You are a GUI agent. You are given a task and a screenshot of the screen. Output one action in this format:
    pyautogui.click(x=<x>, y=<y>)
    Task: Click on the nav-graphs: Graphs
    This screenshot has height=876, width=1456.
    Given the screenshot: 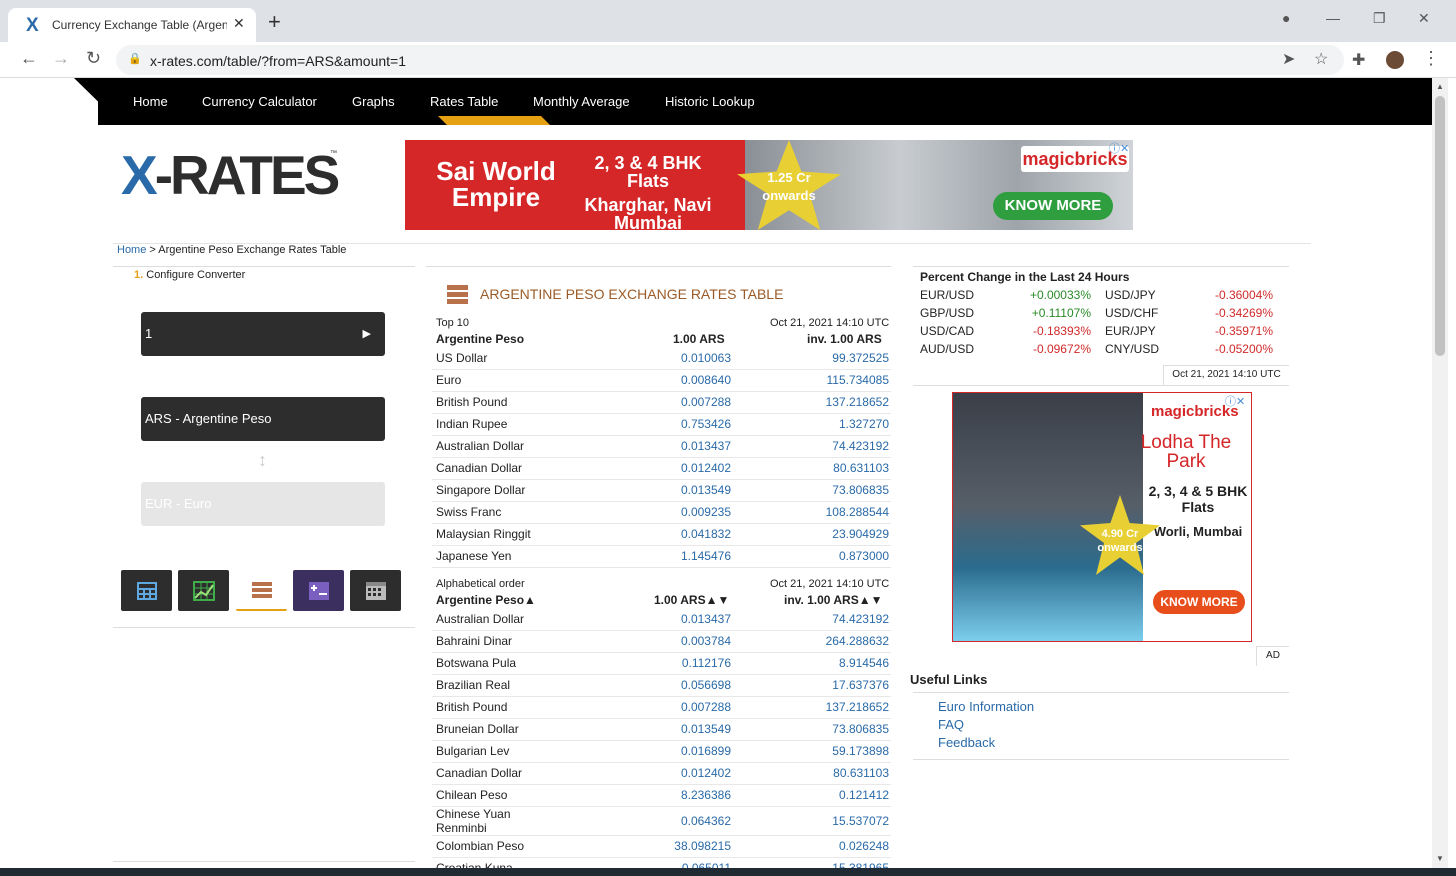 What is the action you would take?
    pyautogui.click(x=373, y=101)
    